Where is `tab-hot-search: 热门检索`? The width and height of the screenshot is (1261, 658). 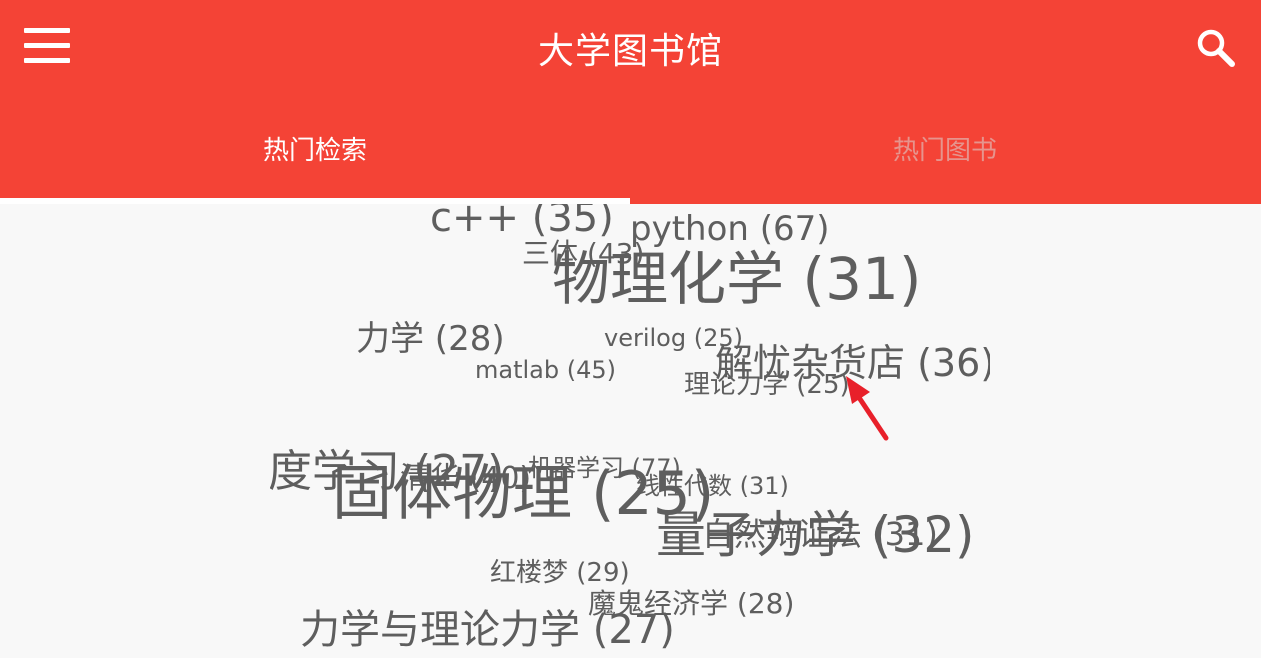 tab-hot-search: 热门检索 is located at coordinates (315, 150).